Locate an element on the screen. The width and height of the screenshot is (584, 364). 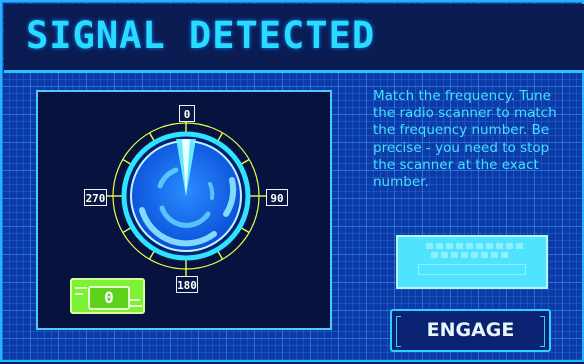
engage-button: ENGAGE is located at coordinates (470, 330).